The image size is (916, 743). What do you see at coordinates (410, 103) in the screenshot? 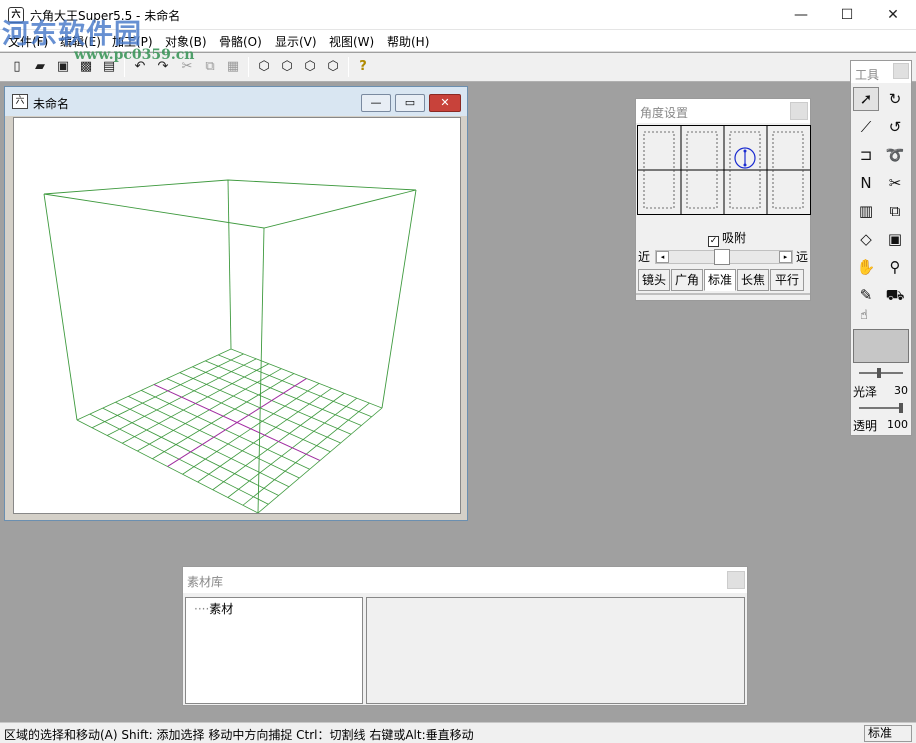
I see `document-maximize-button: ▭` at bounding box center [410, 103].